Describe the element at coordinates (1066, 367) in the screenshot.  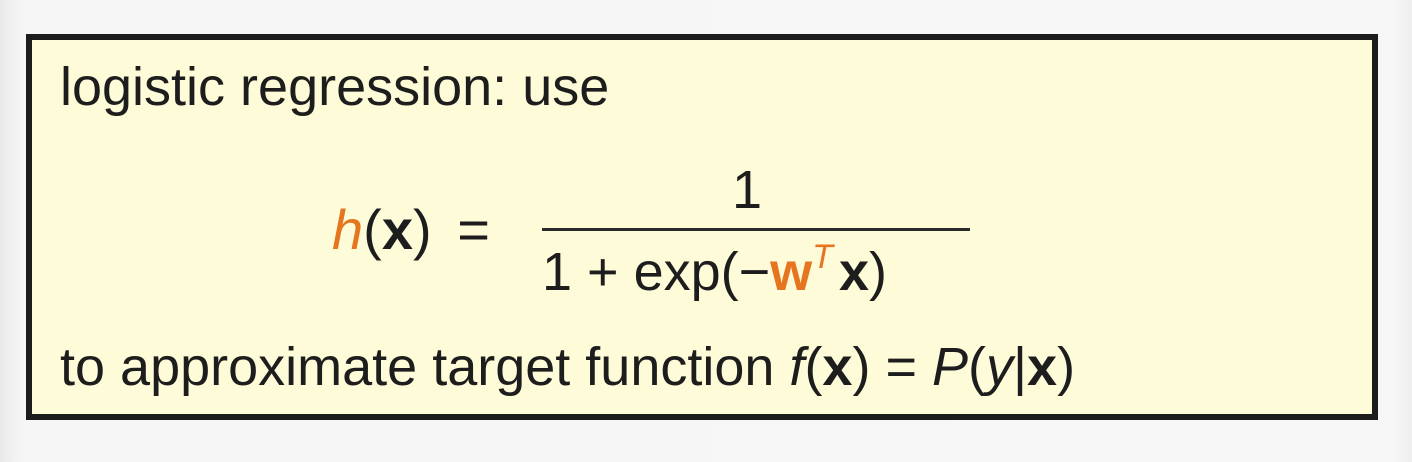
I see `prob-close-paren: )` at that location.